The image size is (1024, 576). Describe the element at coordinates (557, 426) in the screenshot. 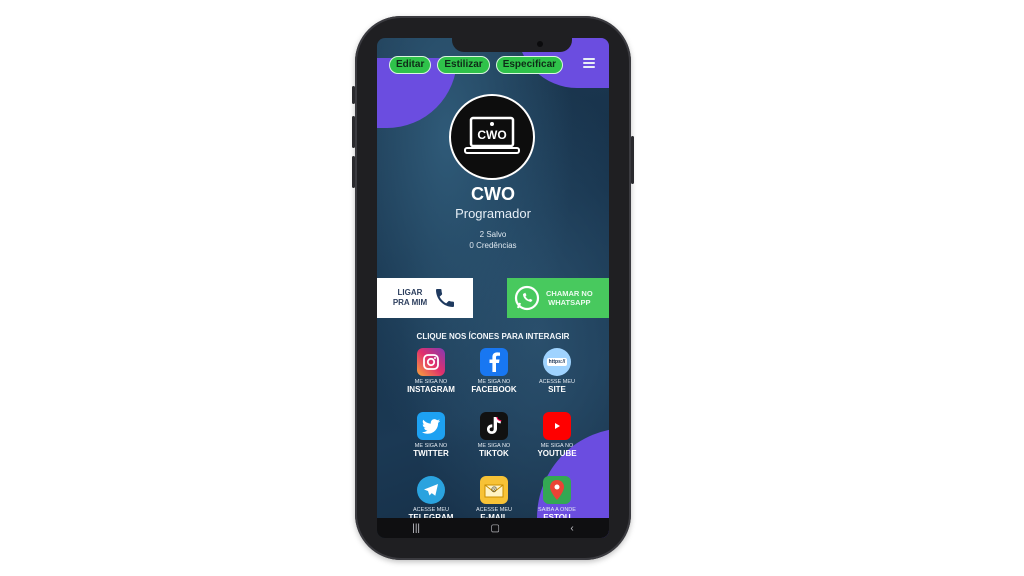

I see `youtube-icon` at that location.